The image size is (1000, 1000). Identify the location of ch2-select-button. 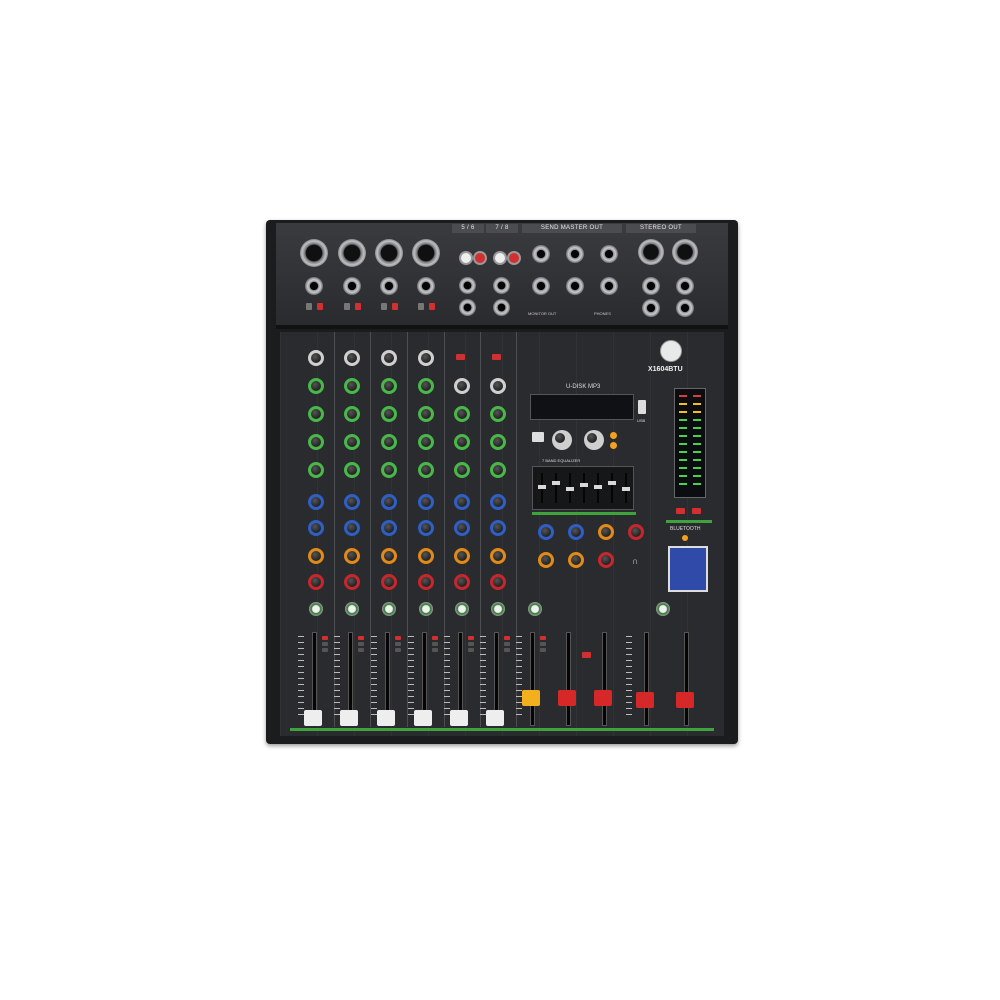
(352, 609).